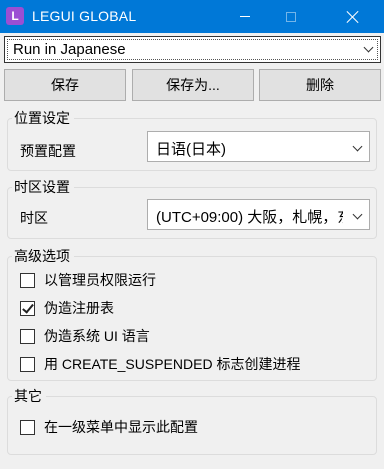  Describe the element at coordinates (69, 49) in the screenshot. I see `profile-select-value: Run in Japanese` at that location.